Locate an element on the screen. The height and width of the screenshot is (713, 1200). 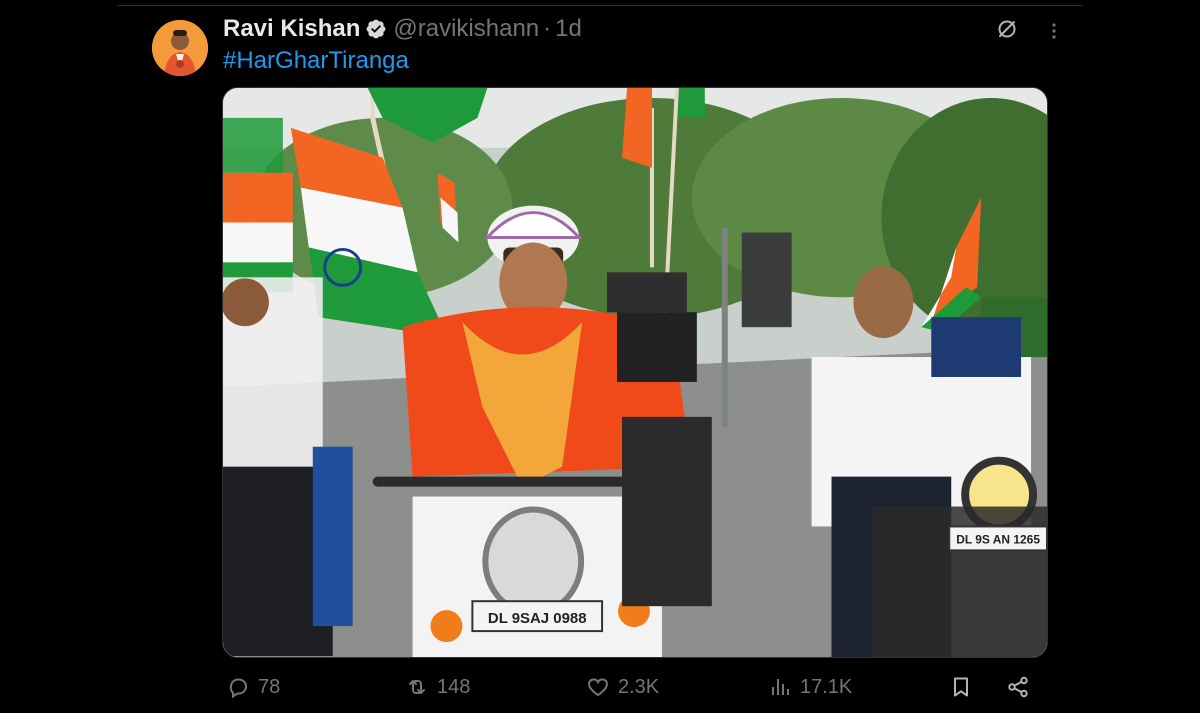
heart-icon is located at coordinates (598, 687).